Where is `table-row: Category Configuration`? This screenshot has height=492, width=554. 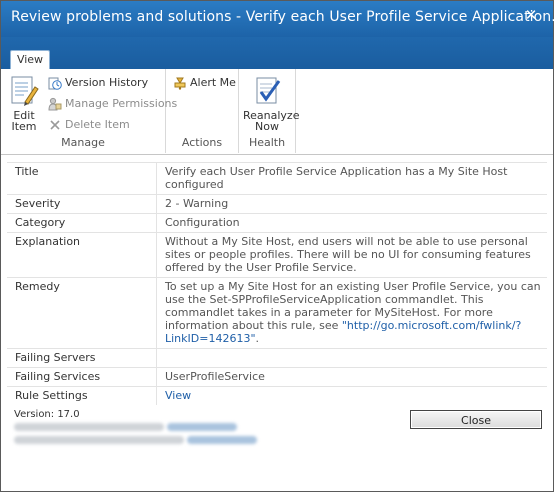
table-row: Category Configuration is located at coordinates (277, 223).